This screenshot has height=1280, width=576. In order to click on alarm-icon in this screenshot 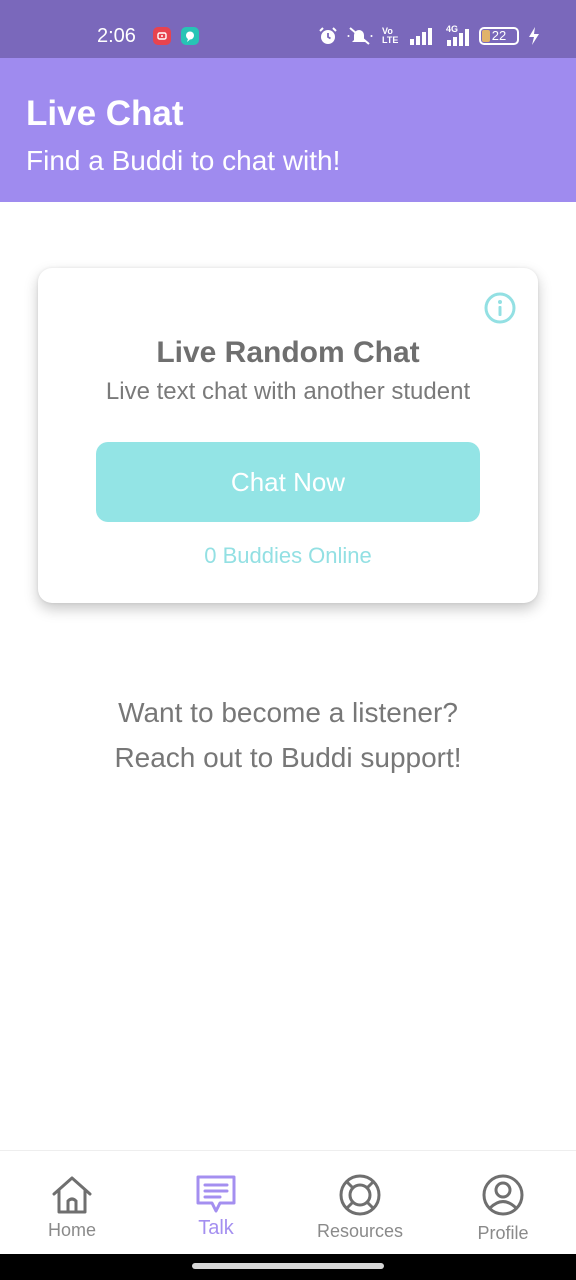, I will do `click(328, 35)`.